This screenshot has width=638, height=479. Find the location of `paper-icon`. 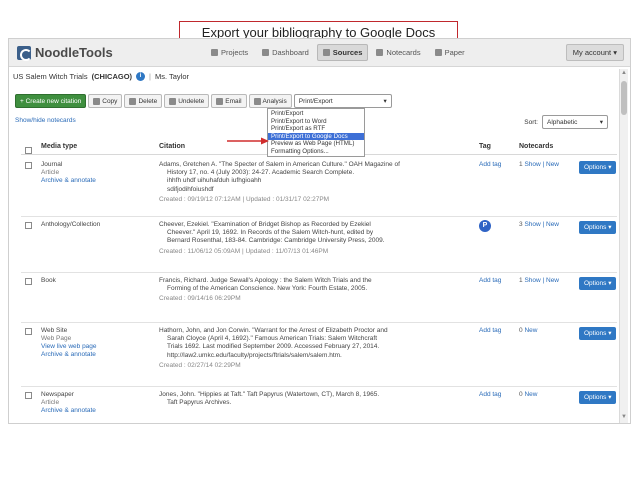

paper-icon is located at coordinates (438, 52).